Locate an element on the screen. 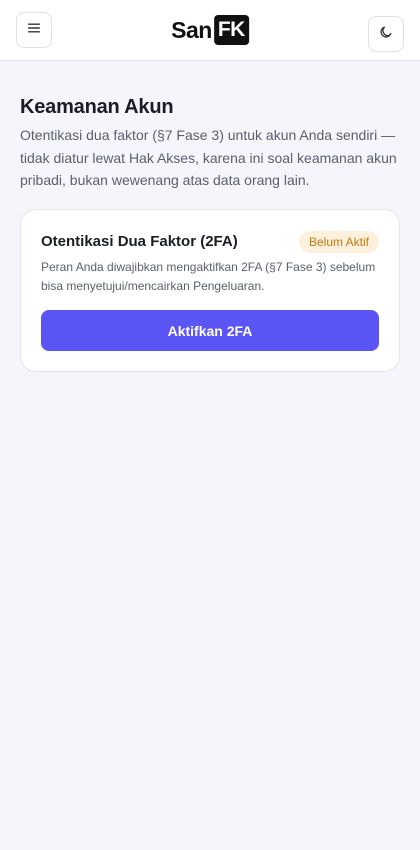  theme-toggle-button is located at coordinates (386, 34).